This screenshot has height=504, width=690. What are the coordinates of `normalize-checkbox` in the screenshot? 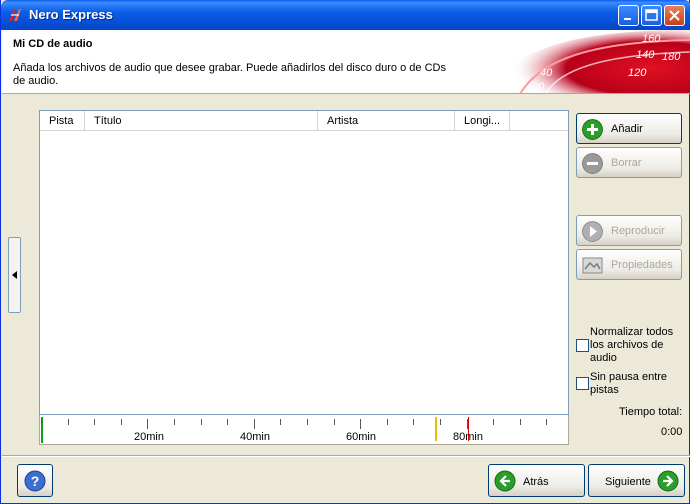 It's located at (582, 345).